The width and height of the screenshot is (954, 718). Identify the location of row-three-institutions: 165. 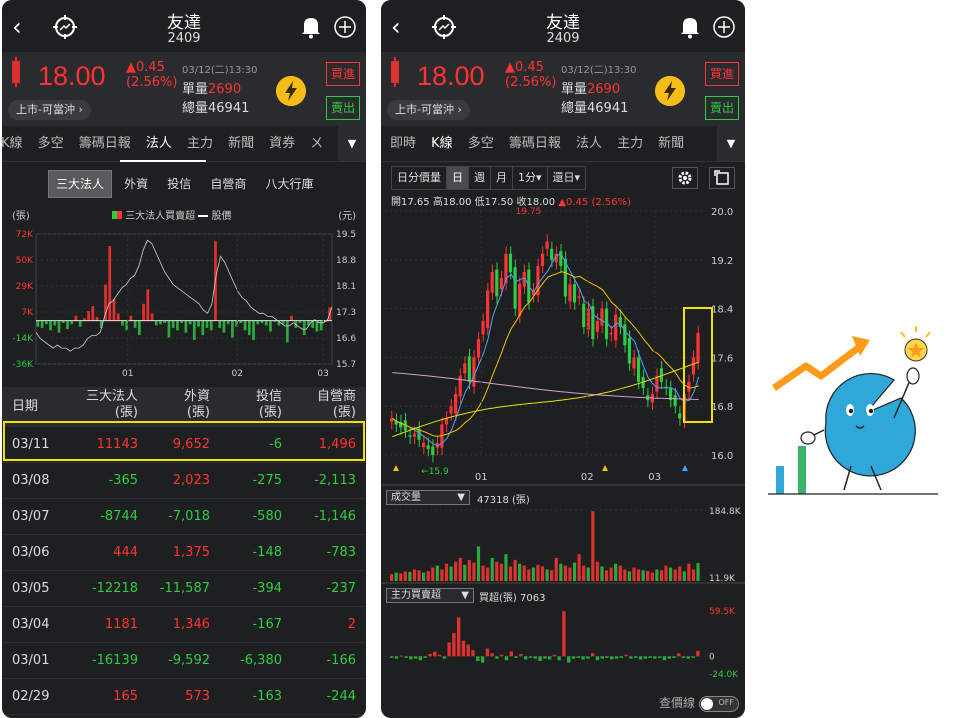
(125, 696).